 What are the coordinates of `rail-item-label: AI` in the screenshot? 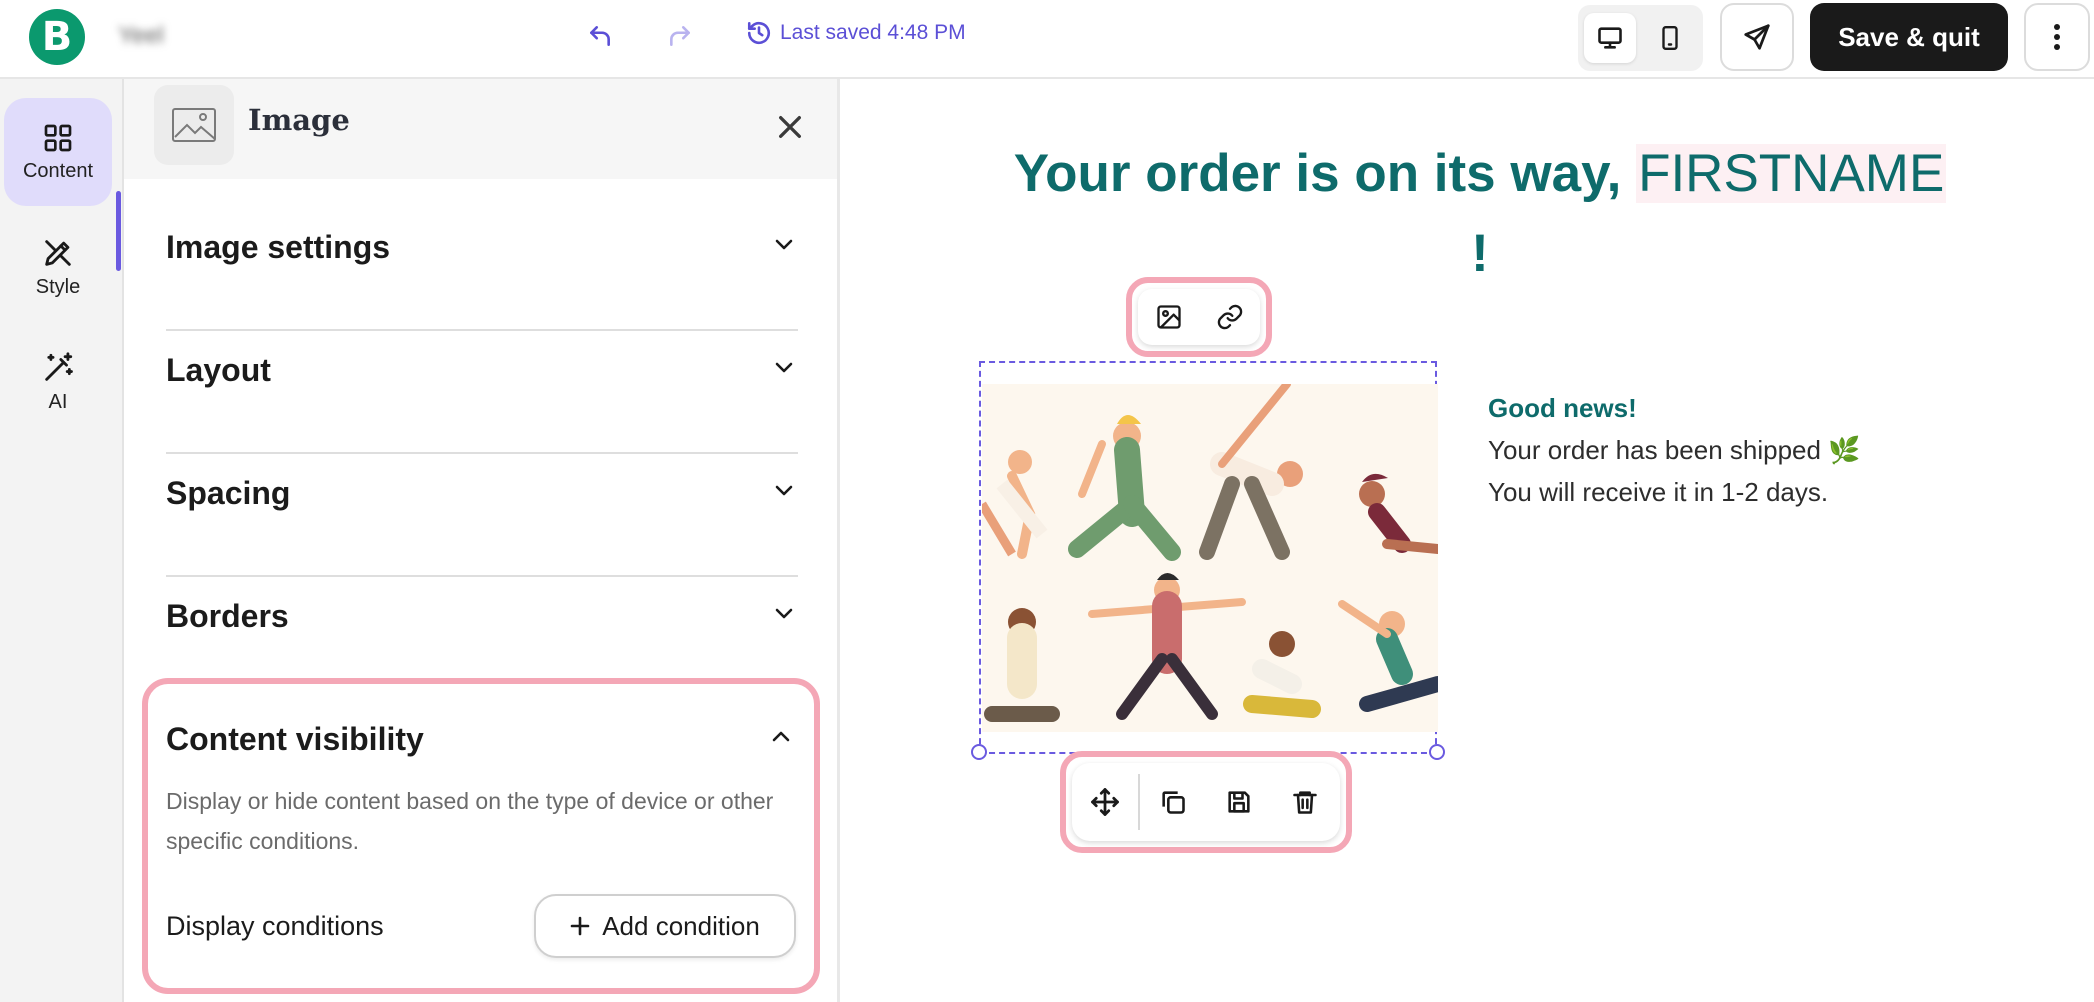 It's located at (58, 401).